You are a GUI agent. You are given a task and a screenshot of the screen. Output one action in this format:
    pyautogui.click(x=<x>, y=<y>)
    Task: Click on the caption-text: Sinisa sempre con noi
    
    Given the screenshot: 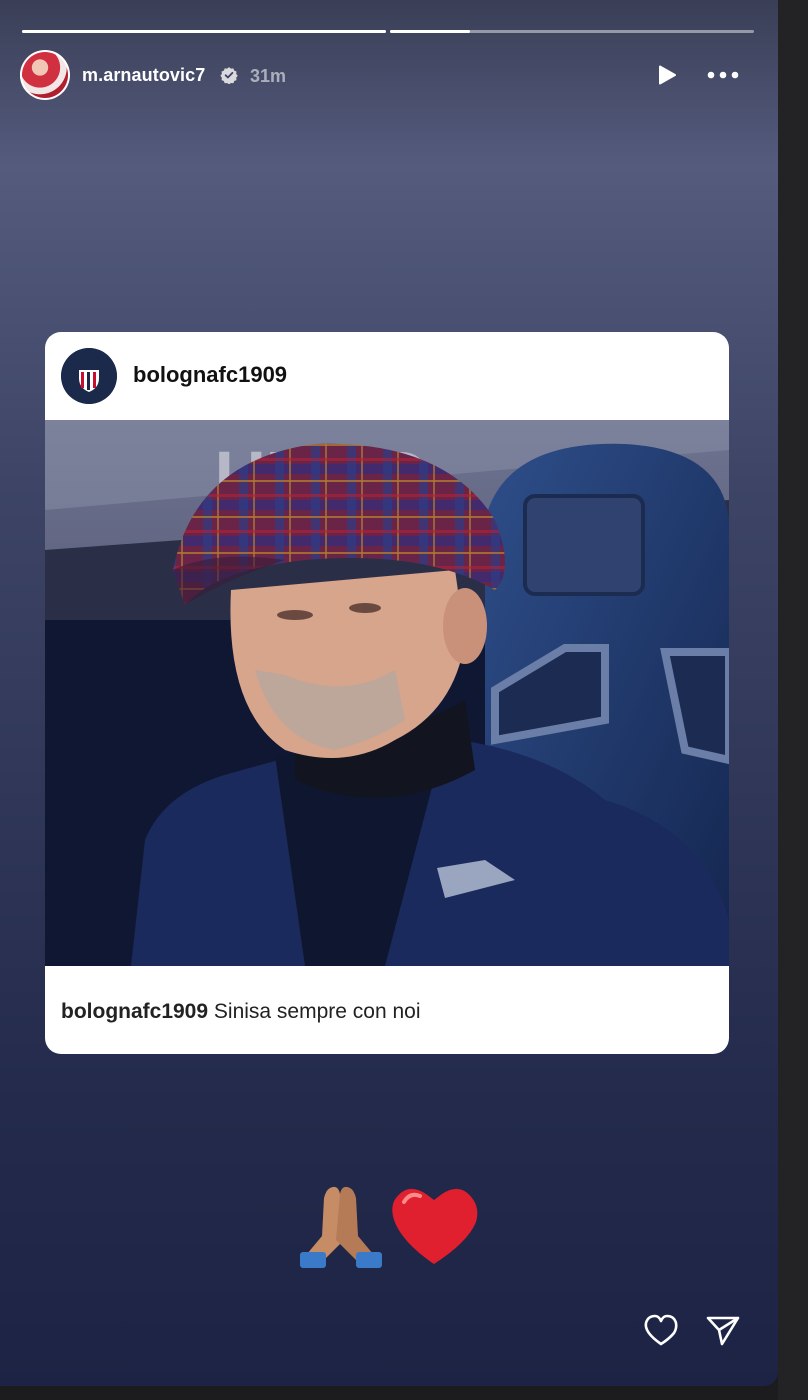 What is the action you would take?
    pyautogui.click(x=317, y=1011)
    